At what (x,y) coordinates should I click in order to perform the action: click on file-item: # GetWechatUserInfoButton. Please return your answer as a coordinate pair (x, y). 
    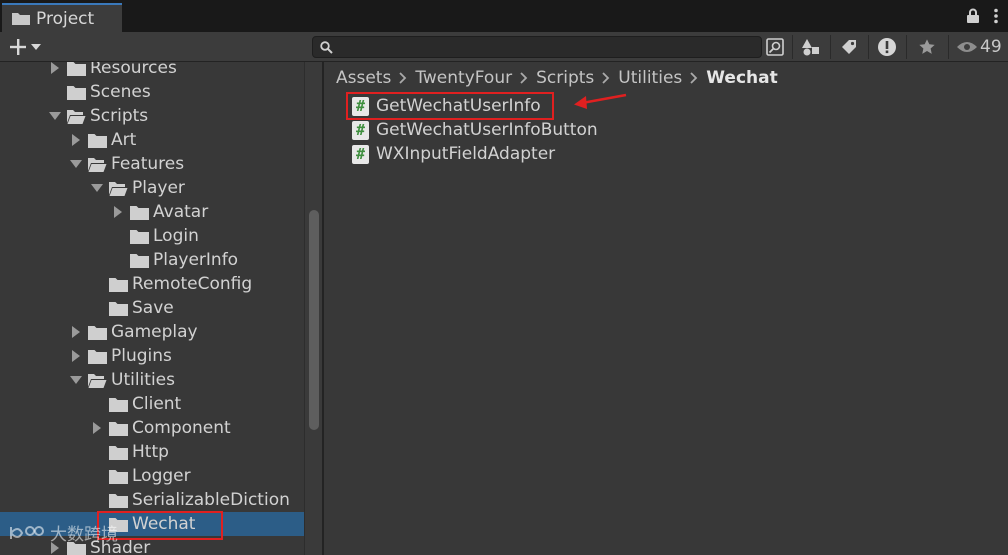
    Looking at the image, I should click on (475, 130).